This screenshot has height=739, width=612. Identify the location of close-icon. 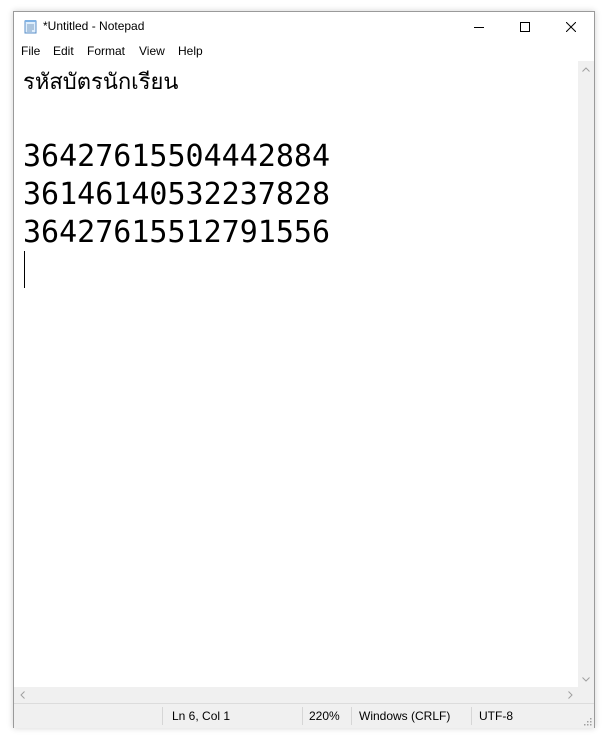
(571, 26).